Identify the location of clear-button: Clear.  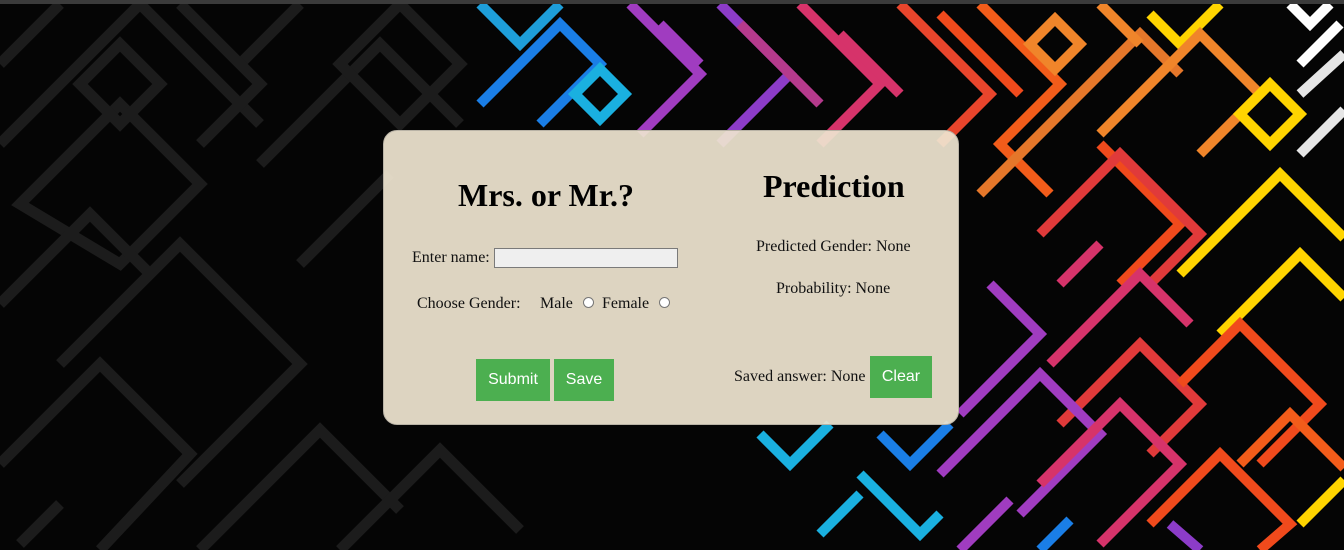
(901, 377).